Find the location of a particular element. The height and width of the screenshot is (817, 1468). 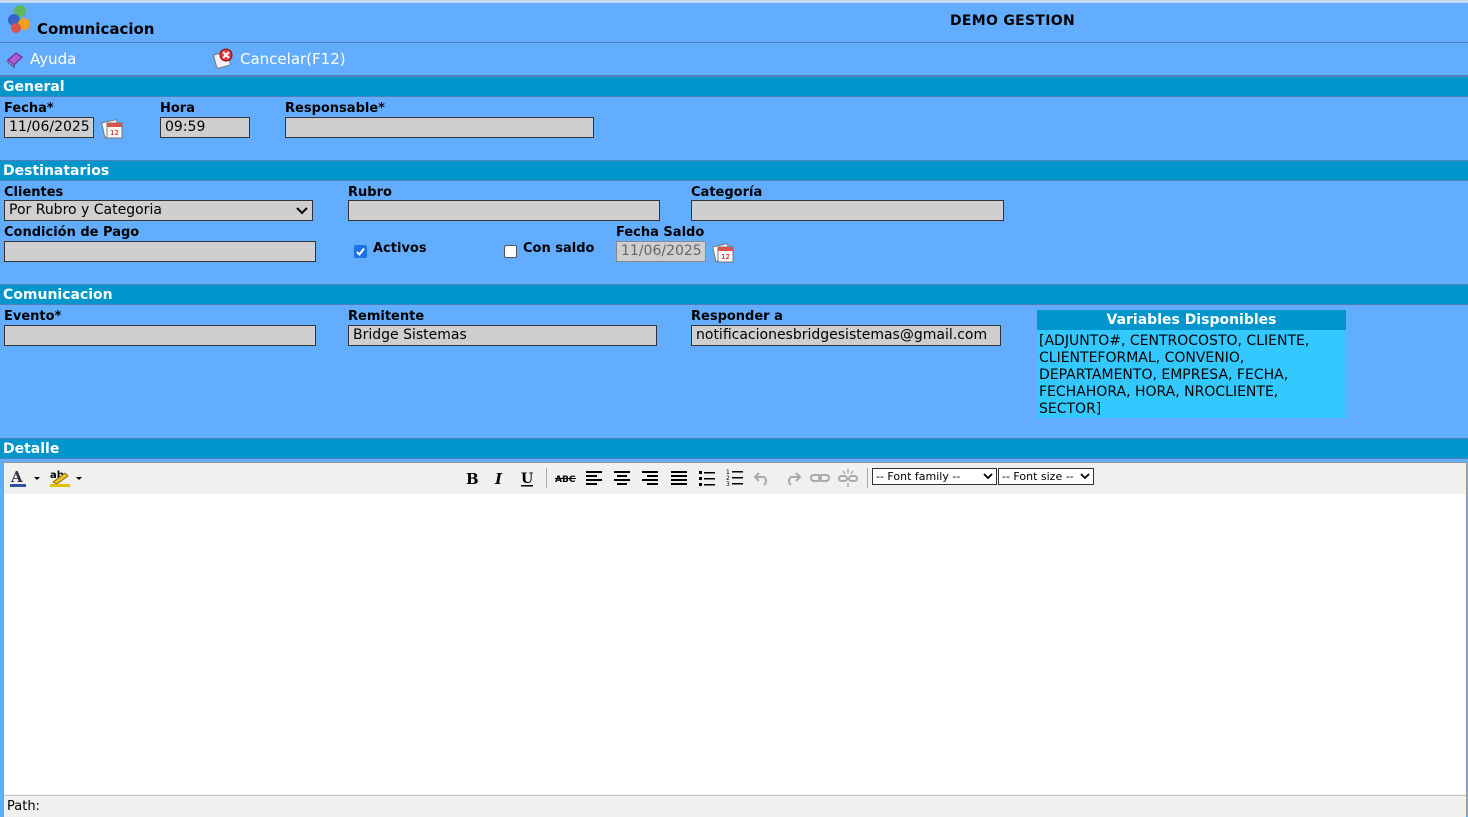

editor-path-bar: Path: is located at coordinates (735, 806).